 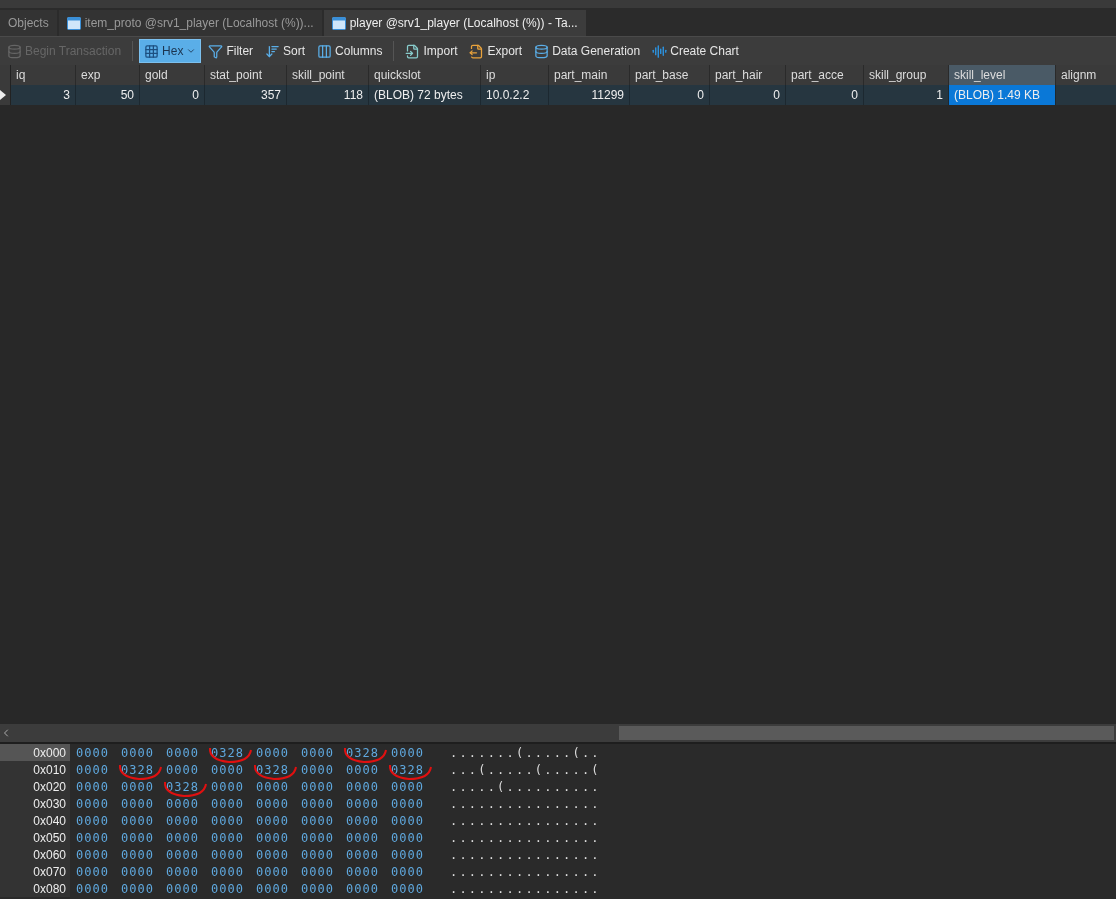 I want to click on toolbar-button: Filter, so click(x=231, y=51).